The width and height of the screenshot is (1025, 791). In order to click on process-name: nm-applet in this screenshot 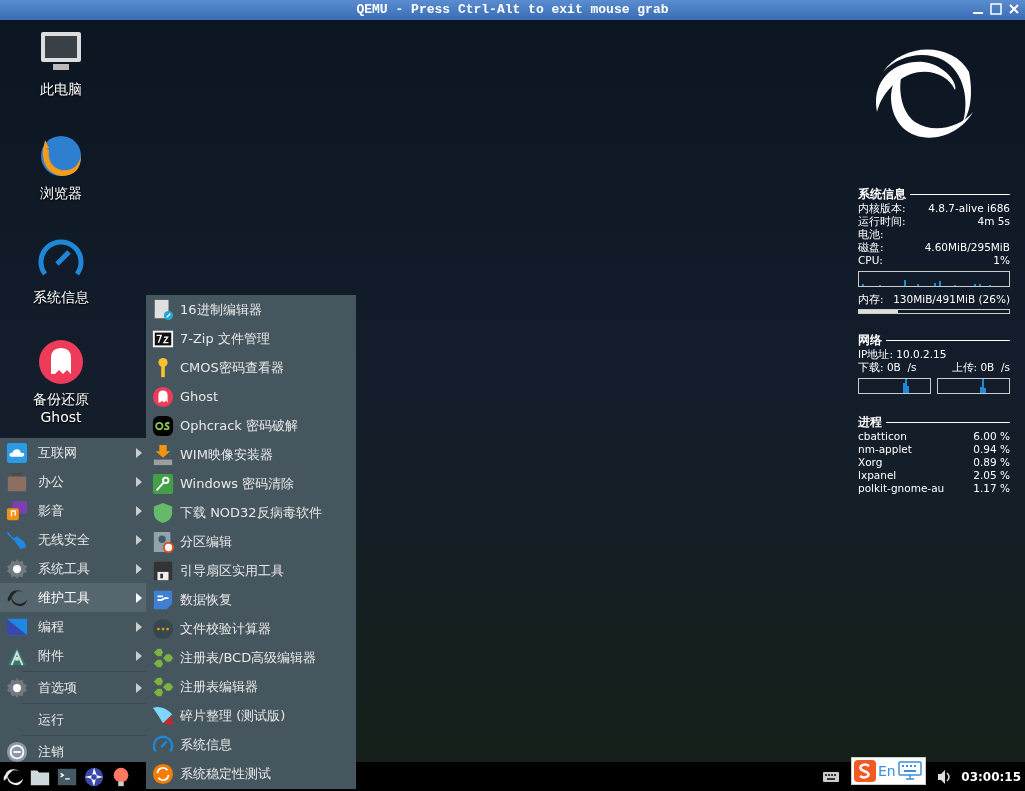, I will do `click(885, 449)`.